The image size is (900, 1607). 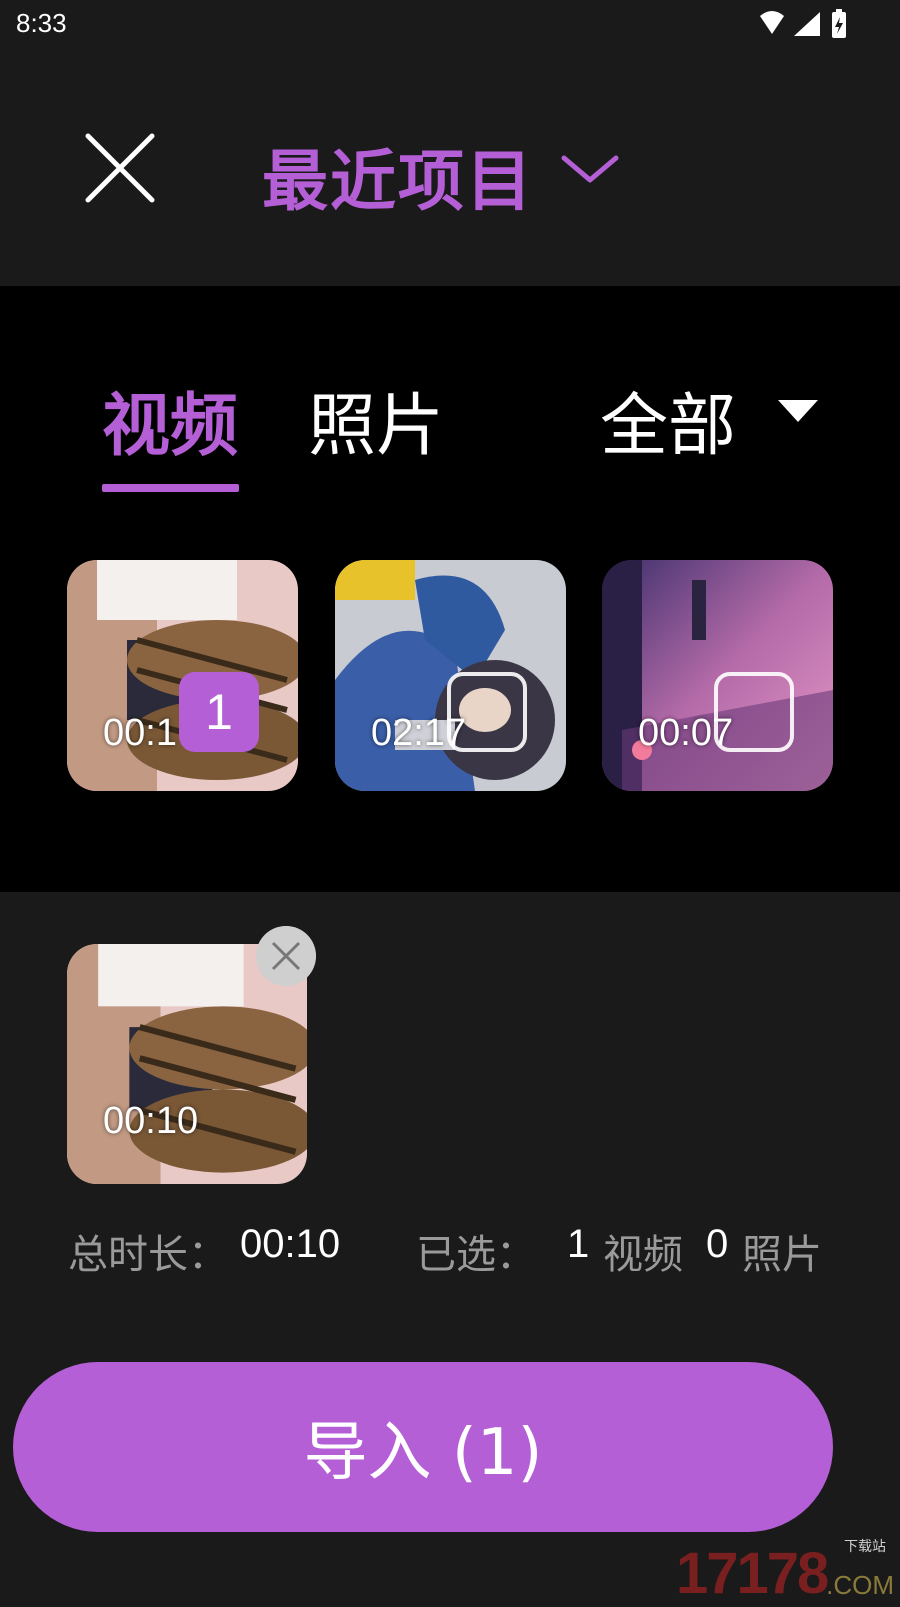 I want to click on tab-video: 视频, so click(x=170, y=419).